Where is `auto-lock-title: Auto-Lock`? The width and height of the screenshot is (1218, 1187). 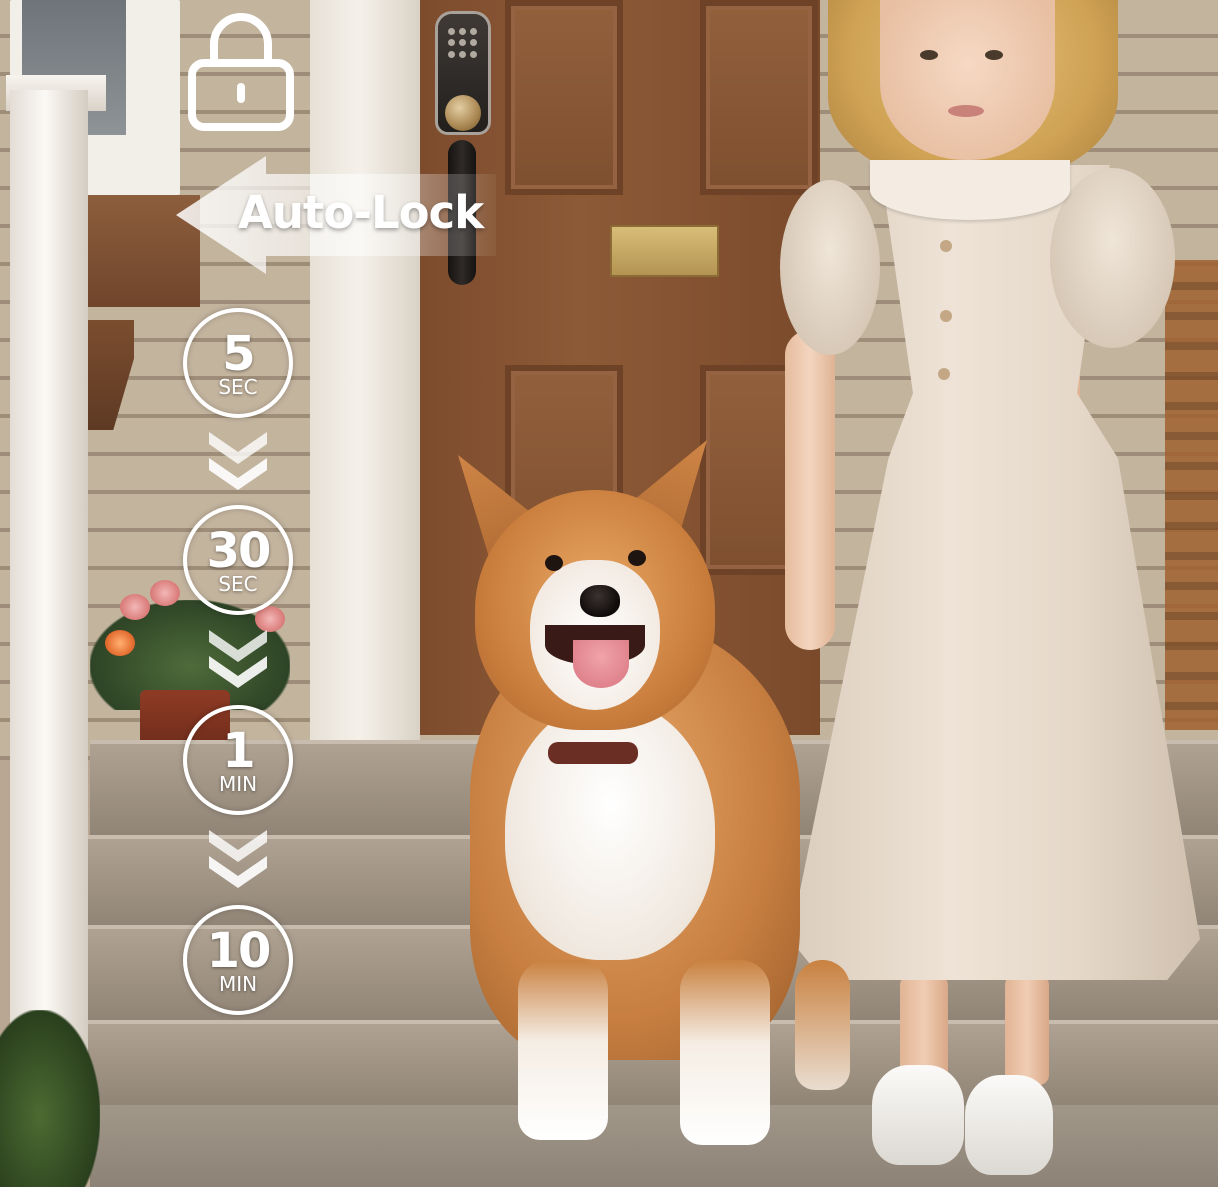 auto-lock-title: Auto-Lock is located at coordinates (361, 212).